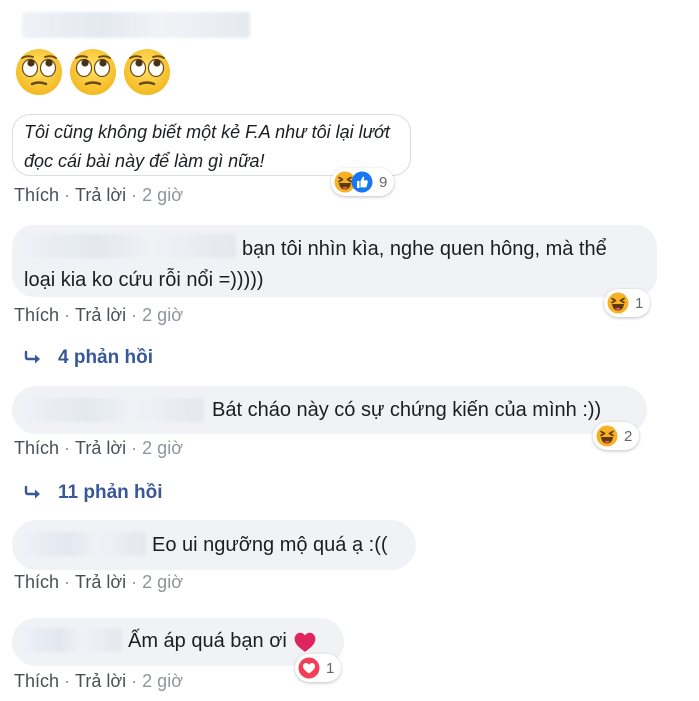 This screenshot has width=699, height=701. I want to click on reaction-count: 9, so click(383, 182).